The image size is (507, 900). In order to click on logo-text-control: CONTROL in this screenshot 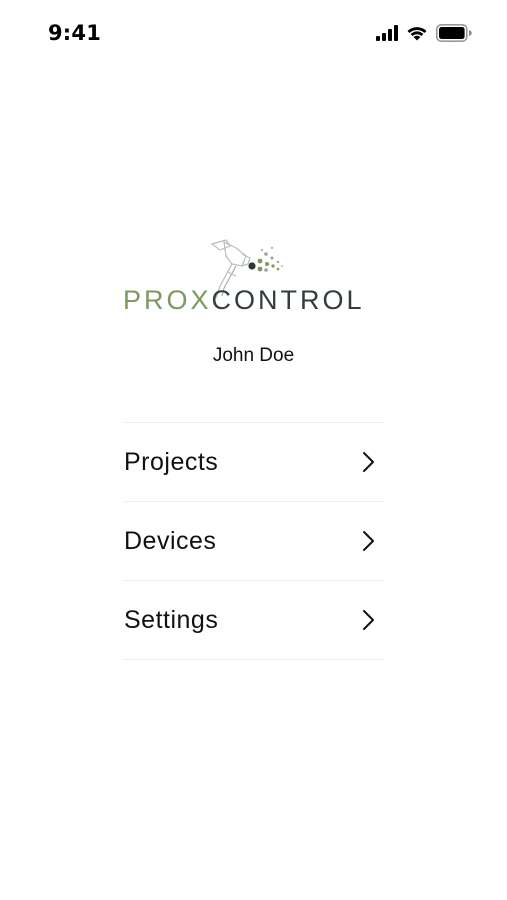, I will do `click(288, 300)`.